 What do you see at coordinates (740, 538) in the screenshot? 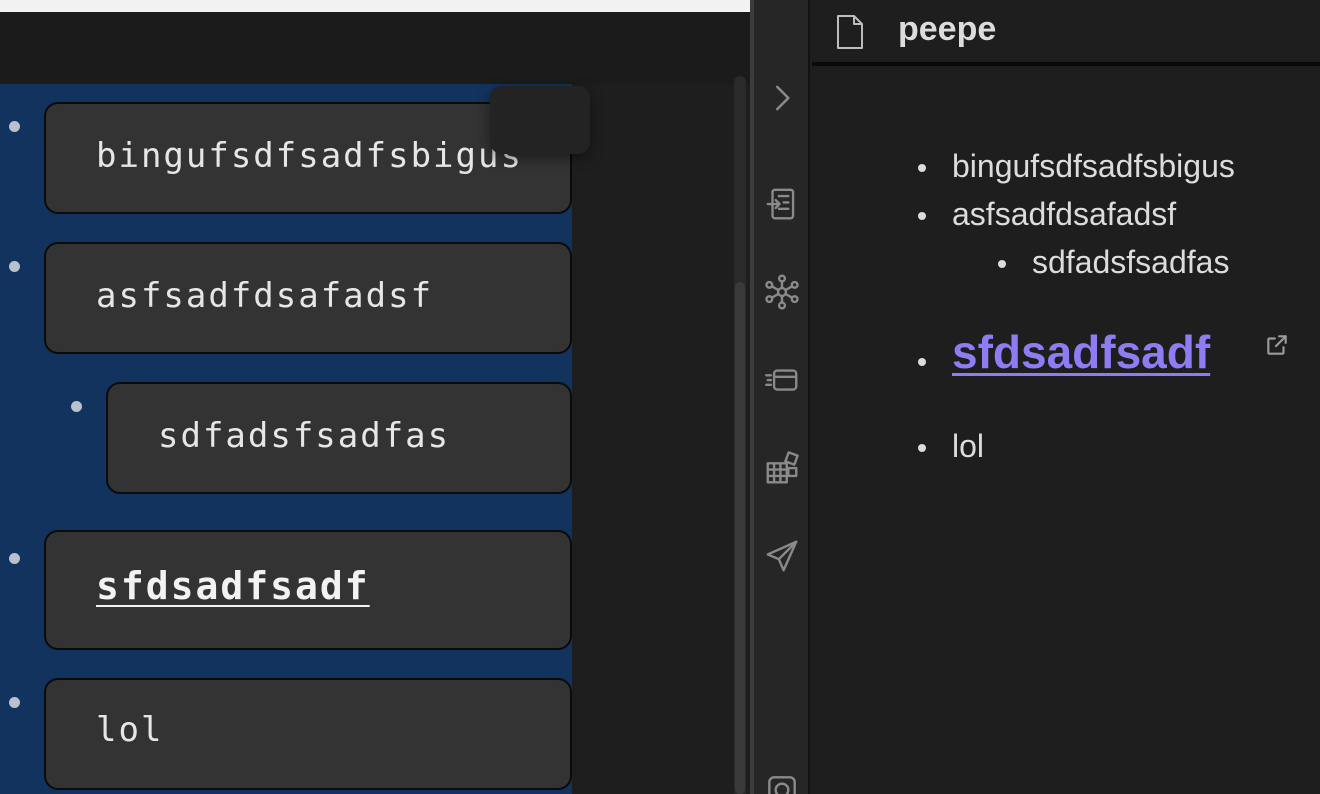
I see `scrollbar-thumb` at bounding box center [740, 538].